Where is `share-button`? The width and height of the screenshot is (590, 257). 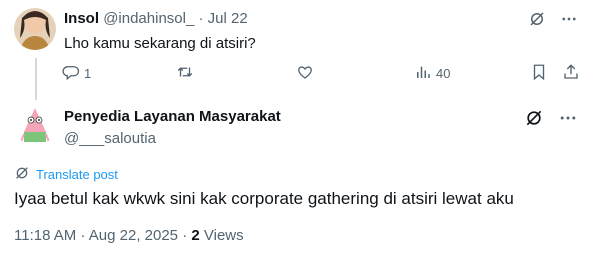 share-button is located at coordinates (571, 73).